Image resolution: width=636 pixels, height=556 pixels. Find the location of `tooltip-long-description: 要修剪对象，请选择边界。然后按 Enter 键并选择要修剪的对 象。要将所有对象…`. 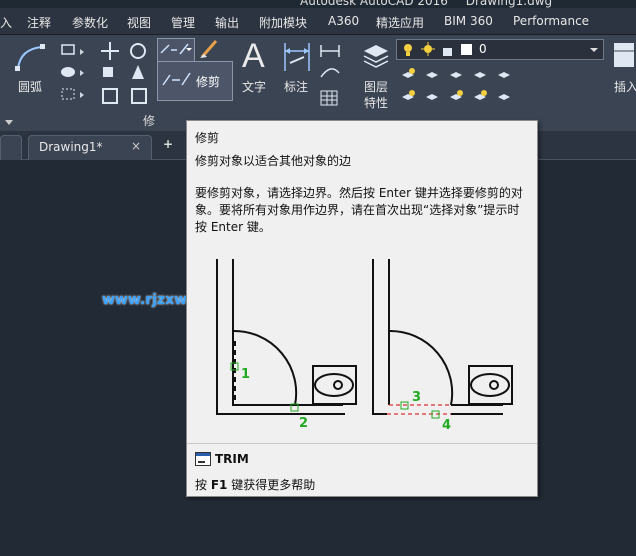

tooltip-long-description: 要修剪对象，请选择边界。然后按 Enter 键并选择要修剪的对 象。要将所有对象… is located at coordinates (362, 210).